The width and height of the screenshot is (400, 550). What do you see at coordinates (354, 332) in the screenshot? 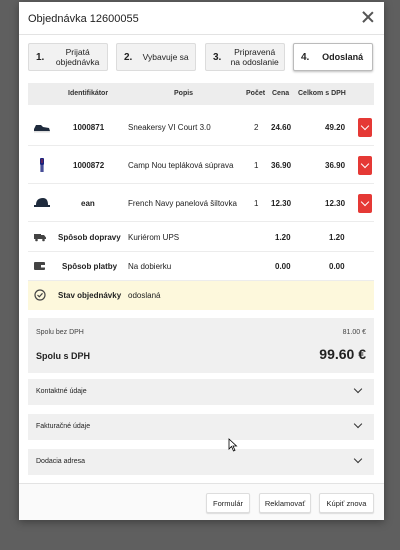
I see `subtotal-value: 81.00 €` at bounding box center [354, 332].